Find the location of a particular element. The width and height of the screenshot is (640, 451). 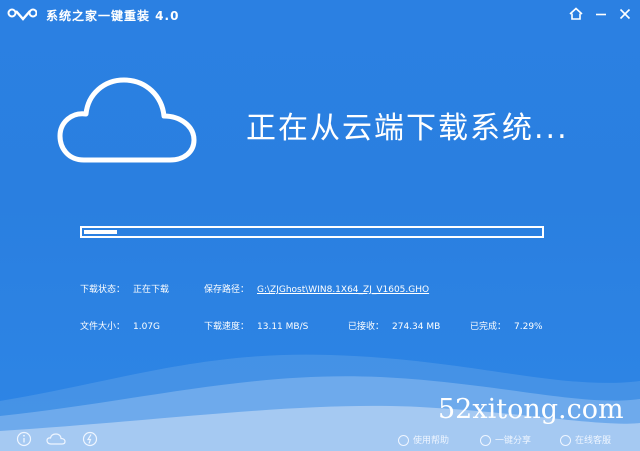

home-button is located at coordinates (576, 14).